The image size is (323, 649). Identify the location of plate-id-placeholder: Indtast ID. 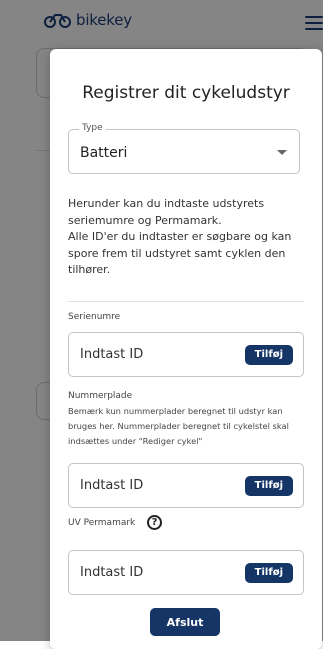
(112, 485).